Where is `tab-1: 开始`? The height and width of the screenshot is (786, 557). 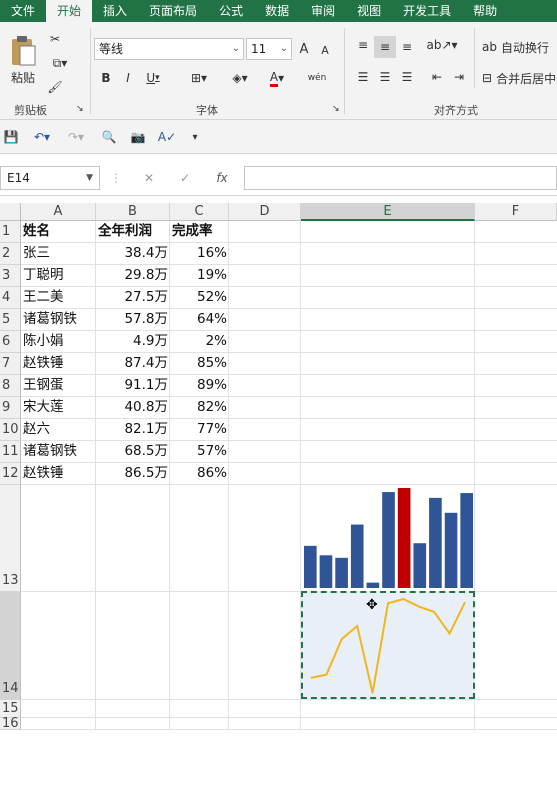
tab-1: 开始 is located at coordinates (69, 11).